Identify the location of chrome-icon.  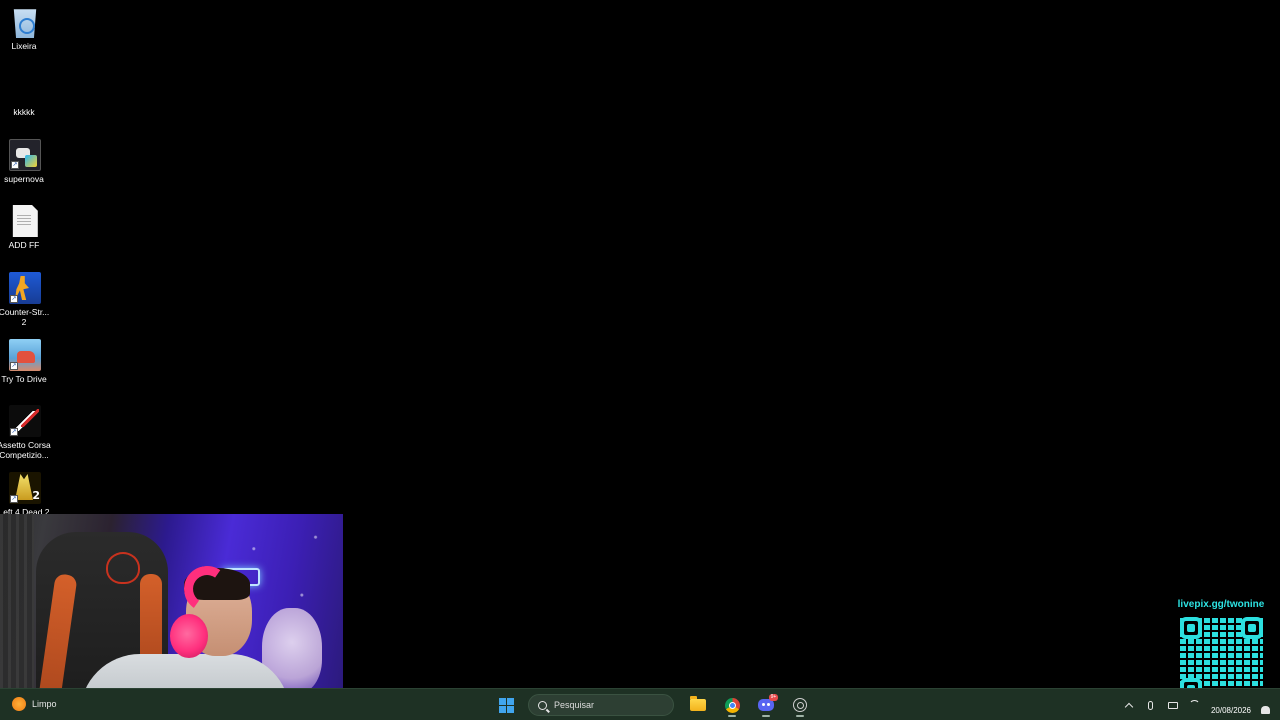
(732, 705).